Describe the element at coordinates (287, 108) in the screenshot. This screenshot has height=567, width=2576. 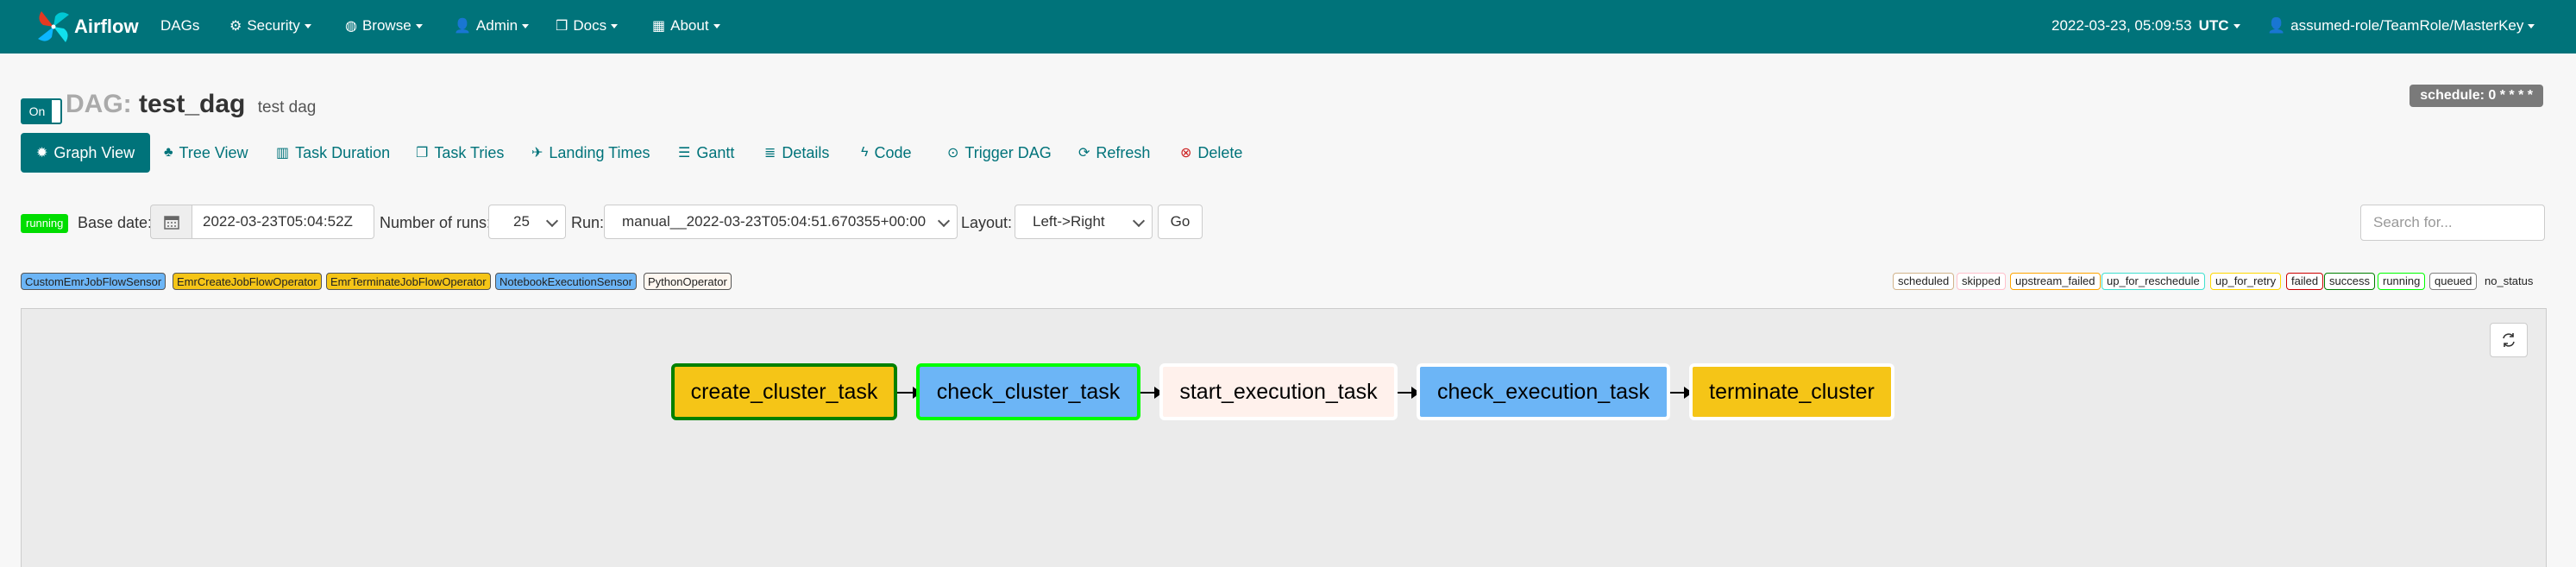
I see `dag-description: test dag` at that location.